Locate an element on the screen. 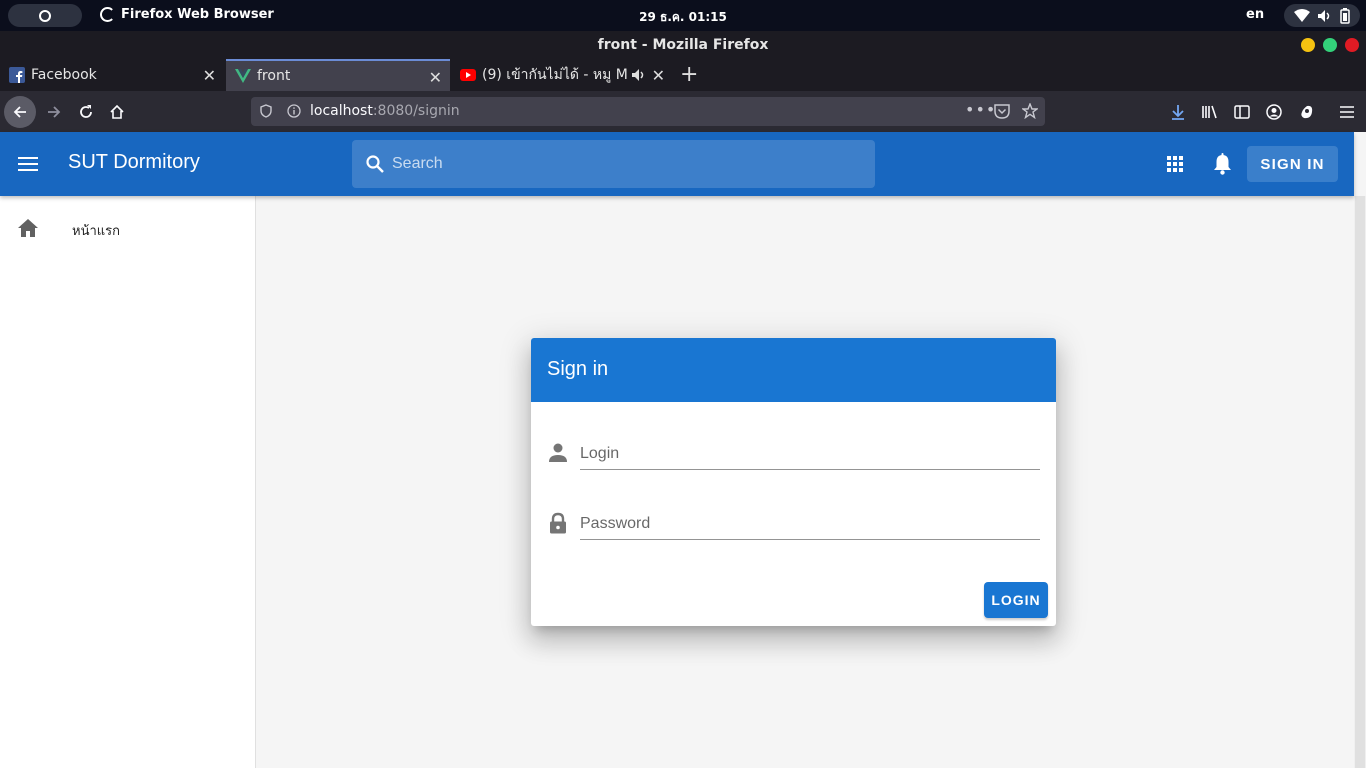 Image resolution: width=1366 pixels, height=768 pixels. wifi-icon is located at coordinates (1301, 15).